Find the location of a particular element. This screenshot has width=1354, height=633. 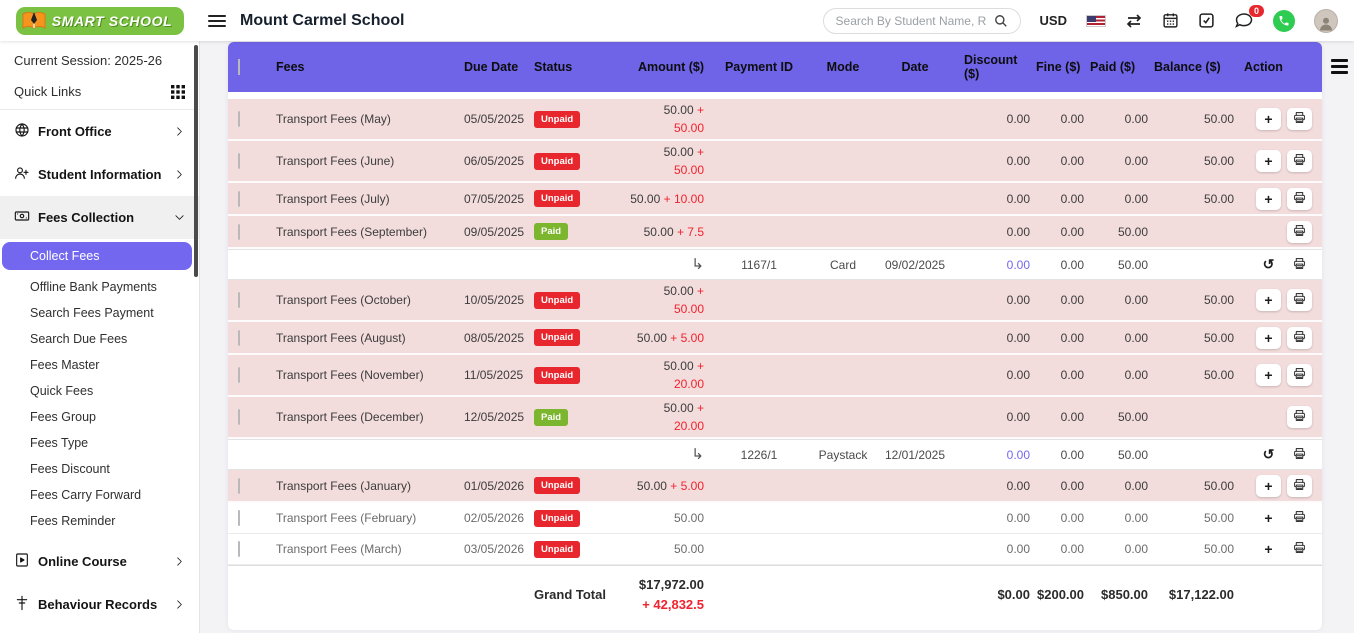

fine-value: 0.00 is located at coordinates (1072, 518).